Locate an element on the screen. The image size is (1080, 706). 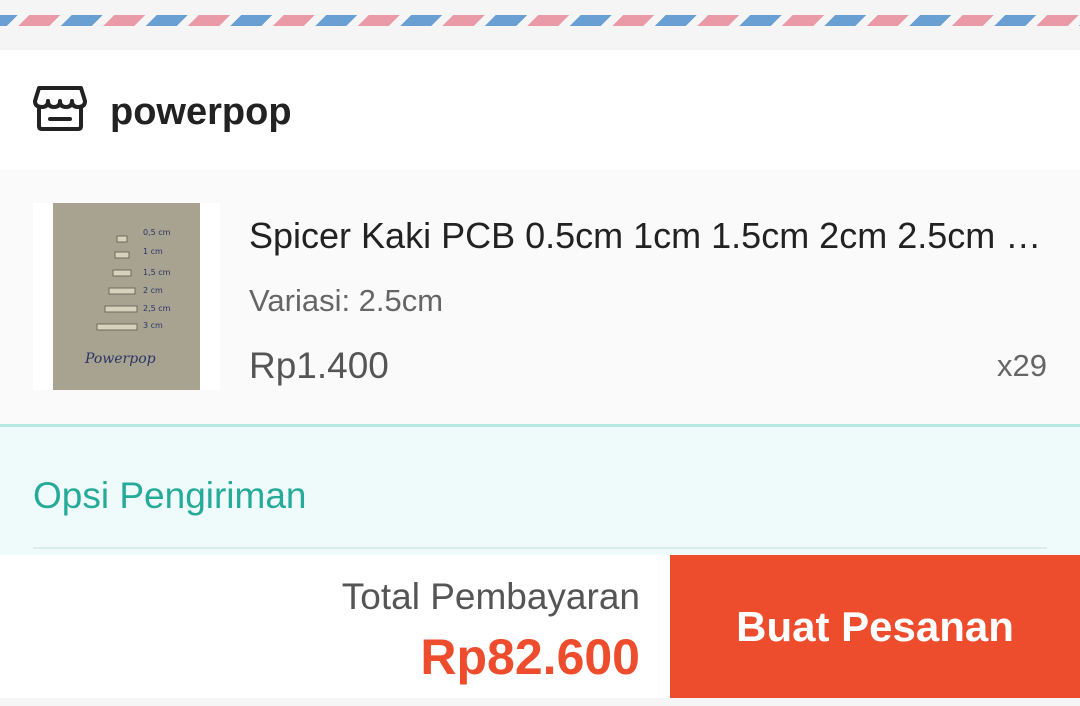
image-label-3: 2 cm is located at coordinates (153, 290).